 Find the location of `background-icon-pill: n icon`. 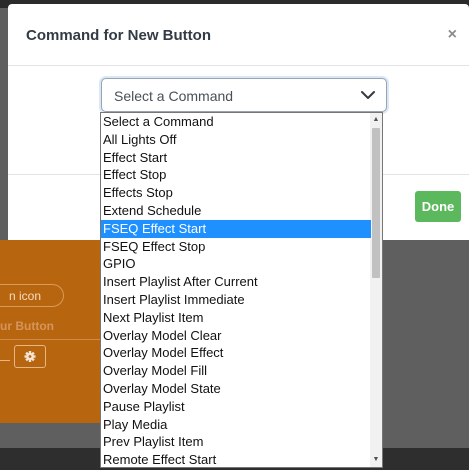

background-icon-pill: n icon is located at coordinates (32, 295).